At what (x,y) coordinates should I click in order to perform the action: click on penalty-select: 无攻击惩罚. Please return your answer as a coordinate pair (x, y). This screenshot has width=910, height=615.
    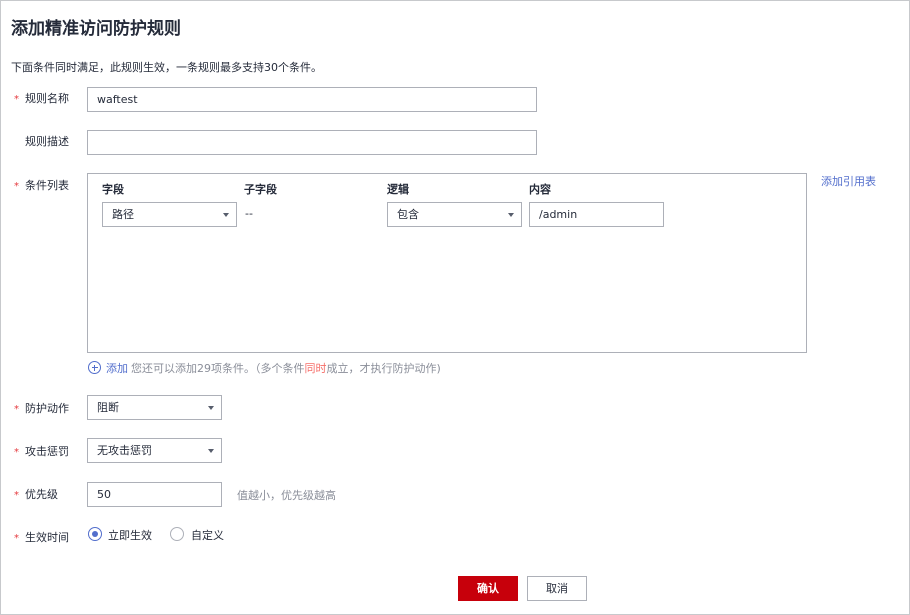
    Looking at the image, I should click on (154, 450).